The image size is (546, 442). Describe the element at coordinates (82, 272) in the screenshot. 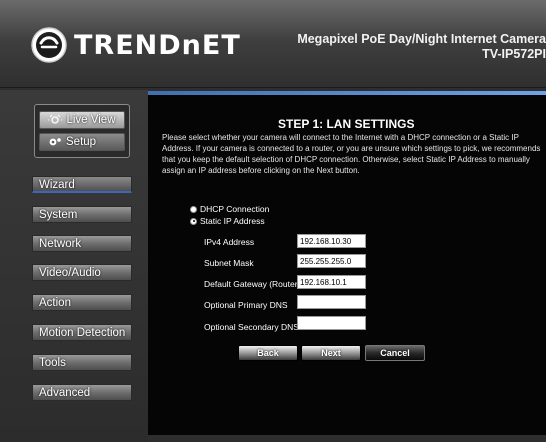

I see `sidebar-item-video-audio: Video/Audio` at that location.